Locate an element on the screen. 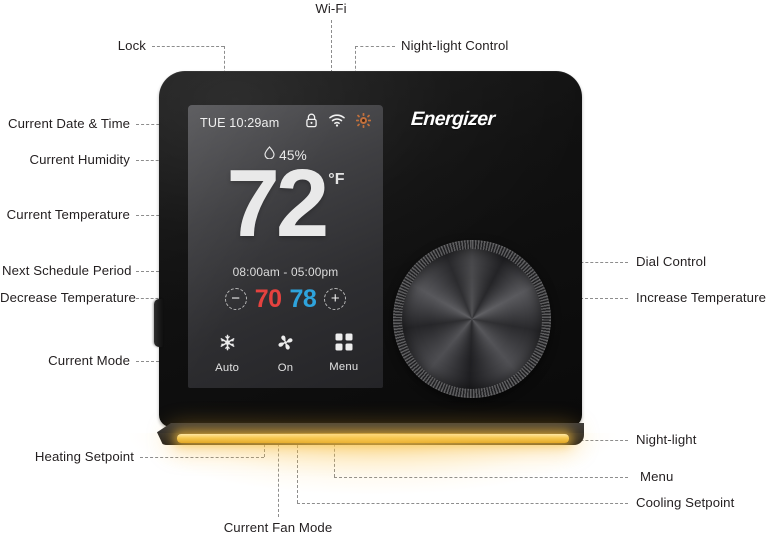 The height and width of the screenshot is (537, 768). increase-temperature-button: + is located at coordinates (335, 299).